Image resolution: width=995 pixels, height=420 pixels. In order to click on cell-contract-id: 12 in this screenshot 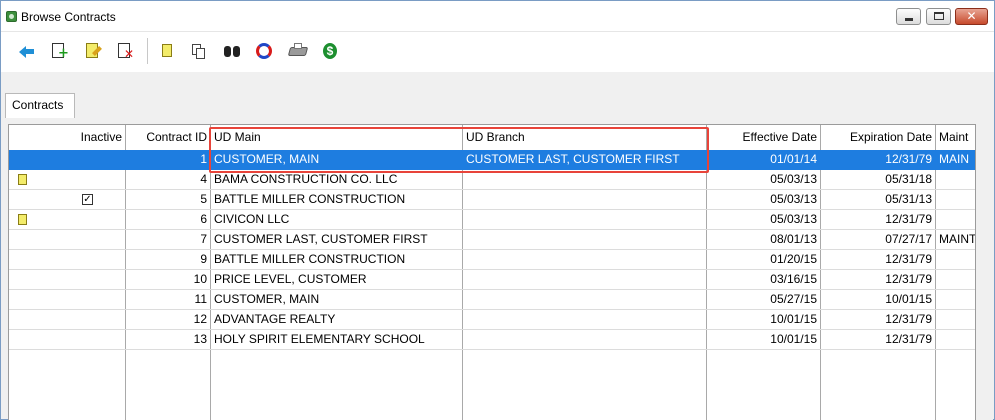, I will do `click(200, 319)`.